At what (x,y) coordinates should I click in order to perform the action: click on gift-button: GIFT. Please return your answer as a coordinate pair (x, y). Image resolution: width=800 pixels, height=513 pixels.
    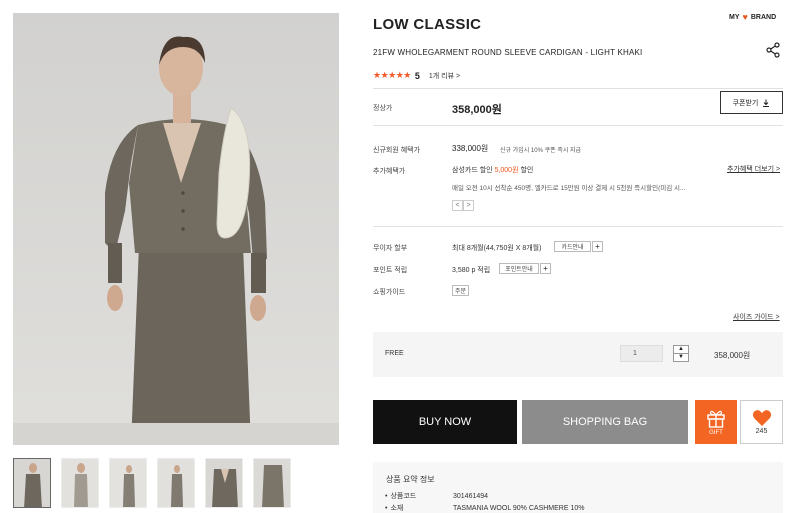
    Looking at the image, I should click on (716, 422).